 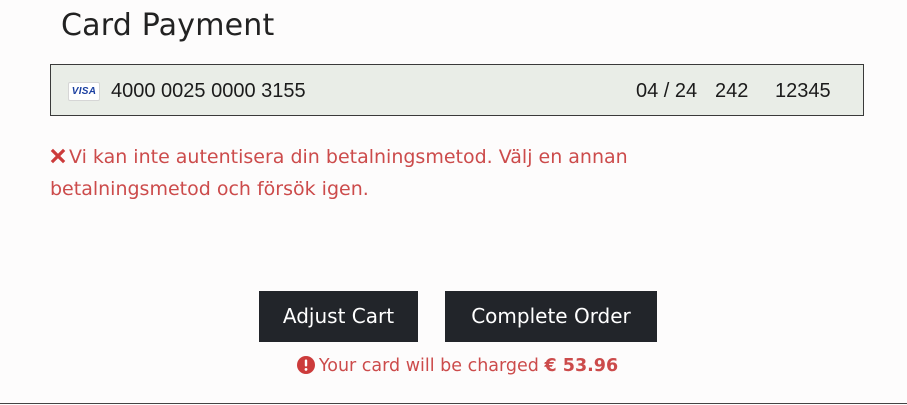 I want to click on bottom-divider, so click(x=453, y=403).